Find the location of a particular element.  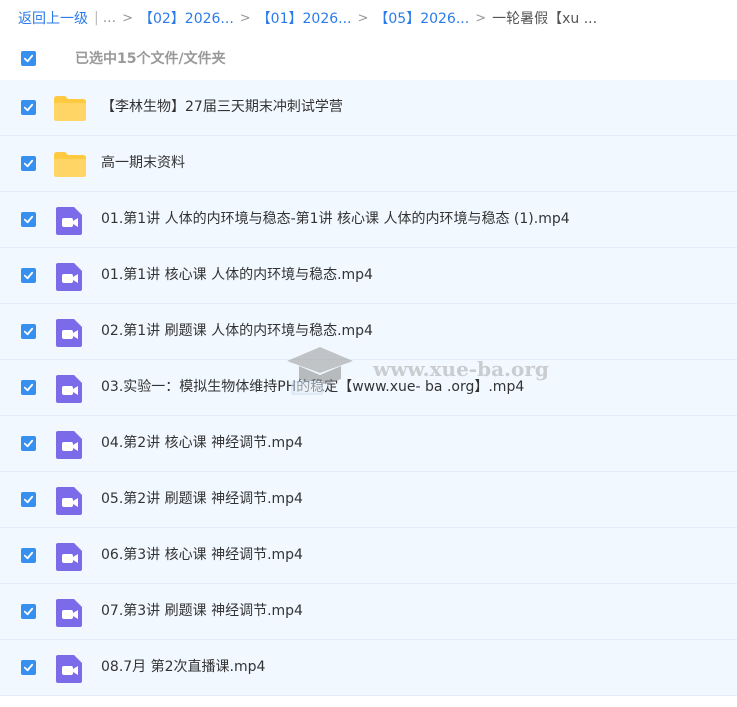

selection-count-label: 已选中15个文件/文件夹 is located at coordinates (150, 59).